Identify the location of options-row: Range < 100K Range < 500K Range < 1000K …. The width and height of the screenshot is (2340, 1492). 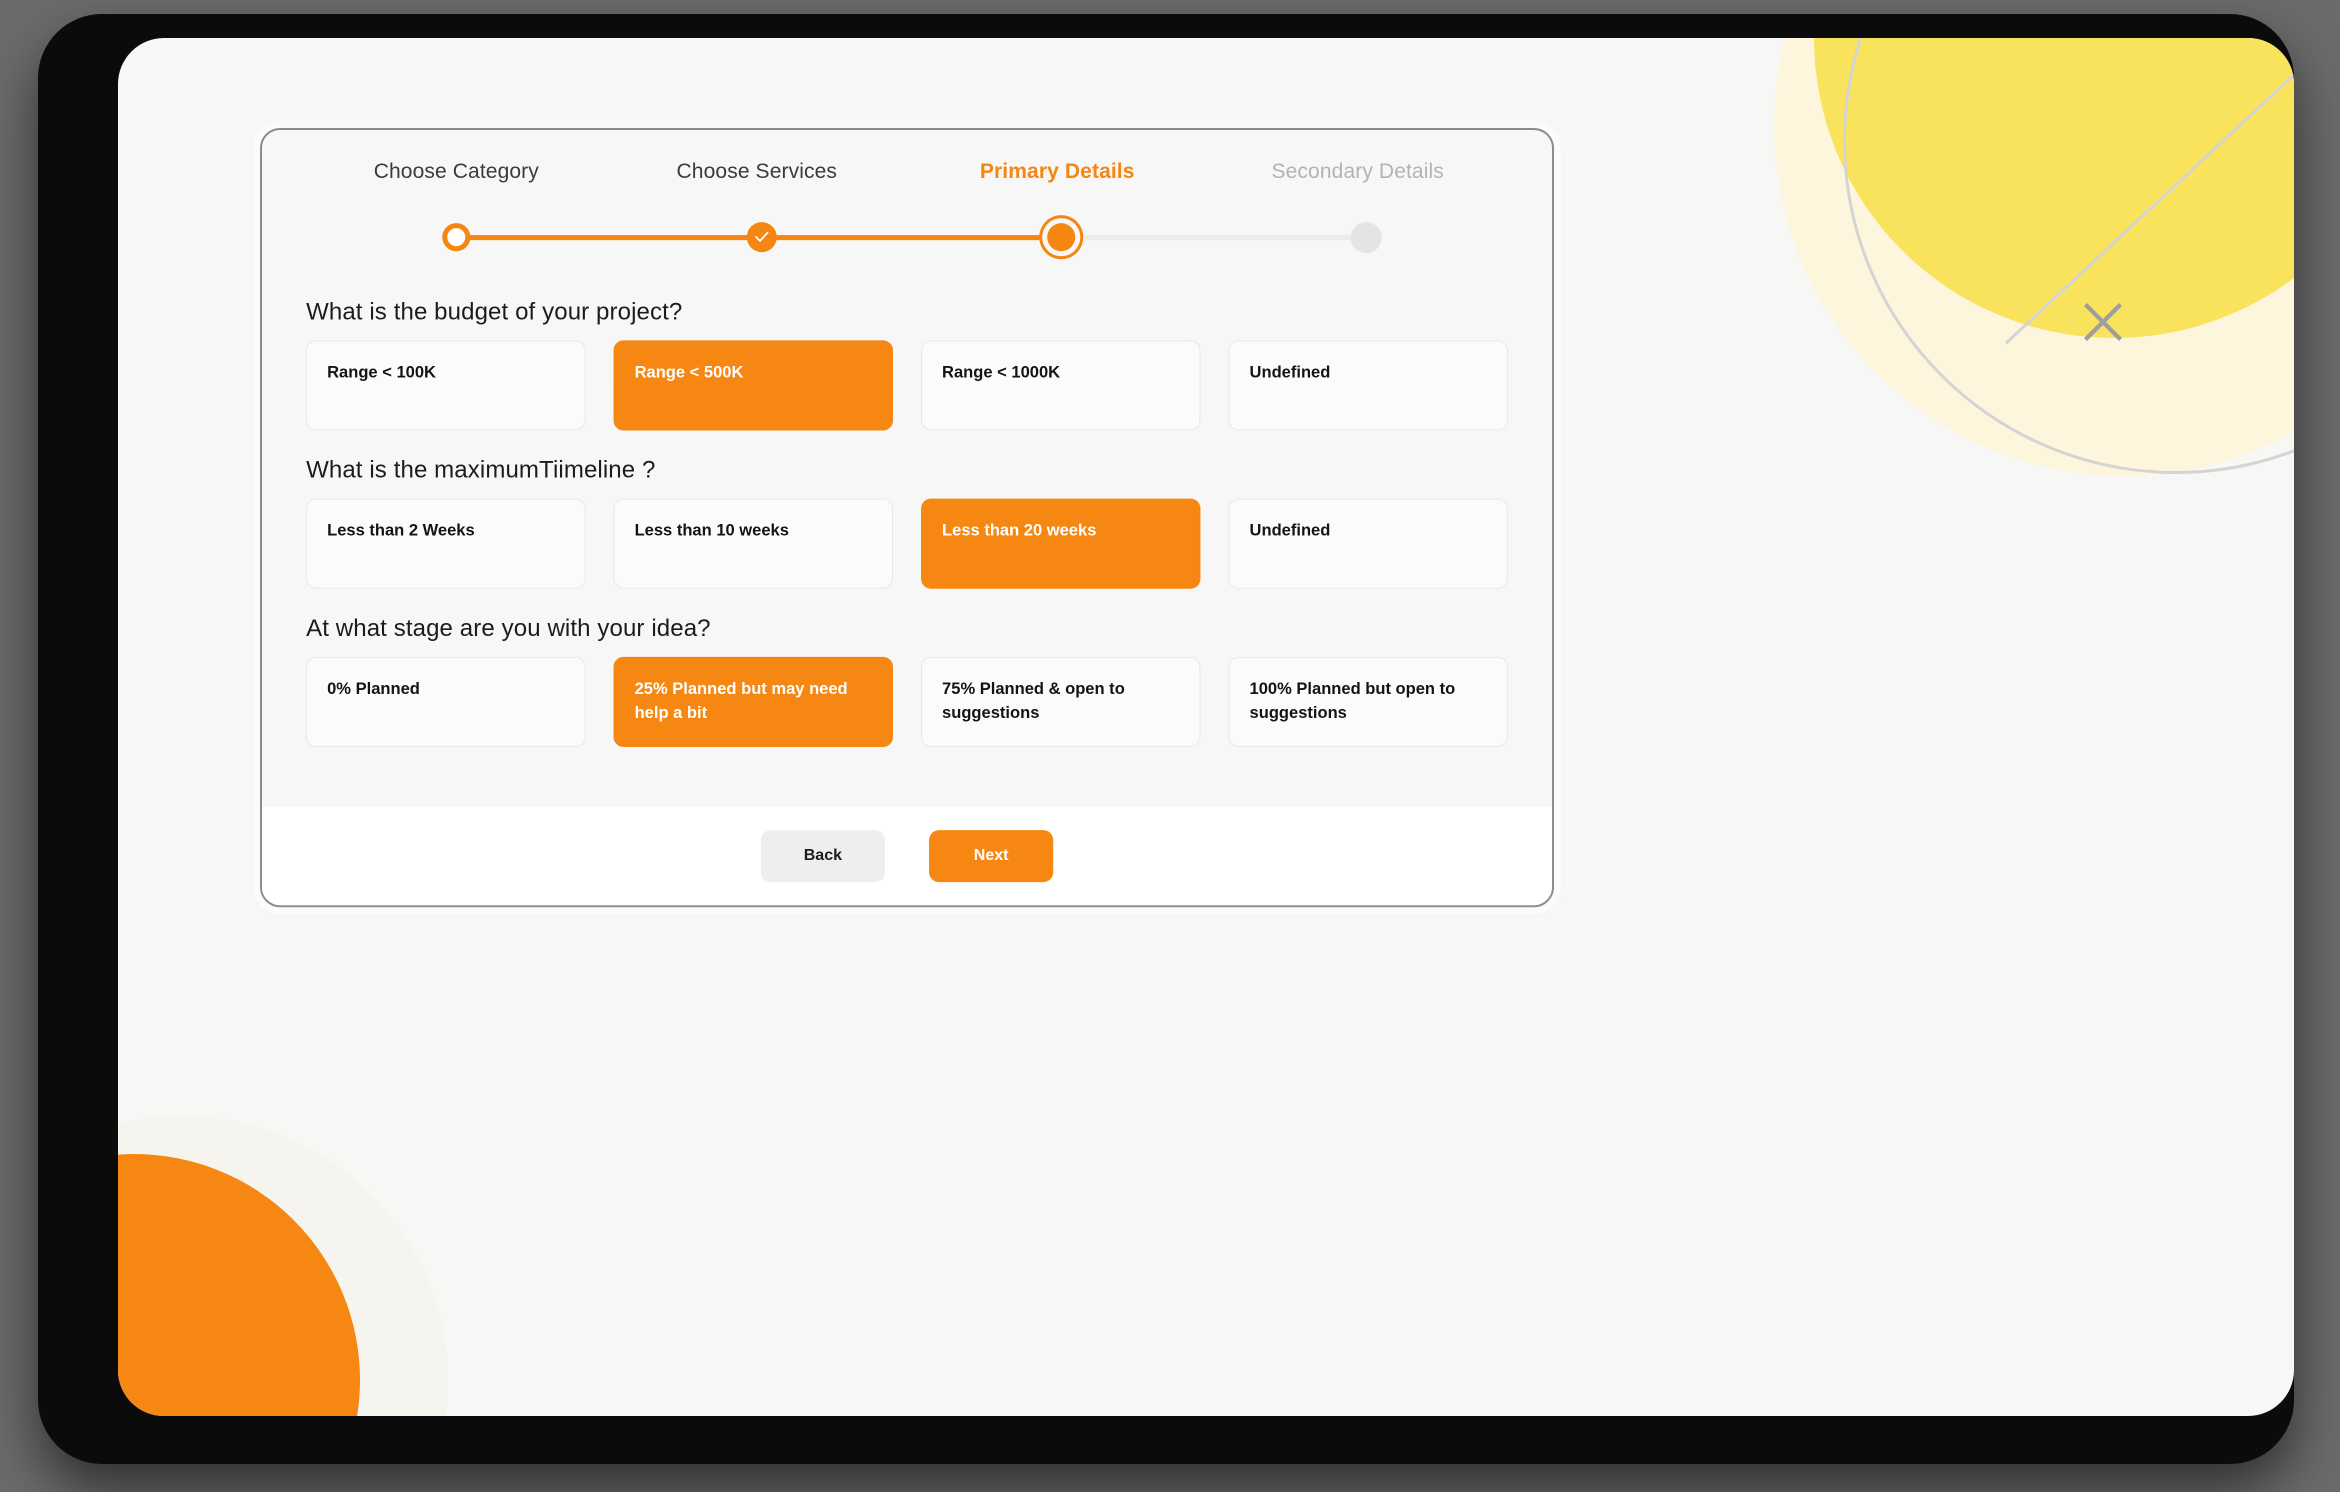
(907, 385).